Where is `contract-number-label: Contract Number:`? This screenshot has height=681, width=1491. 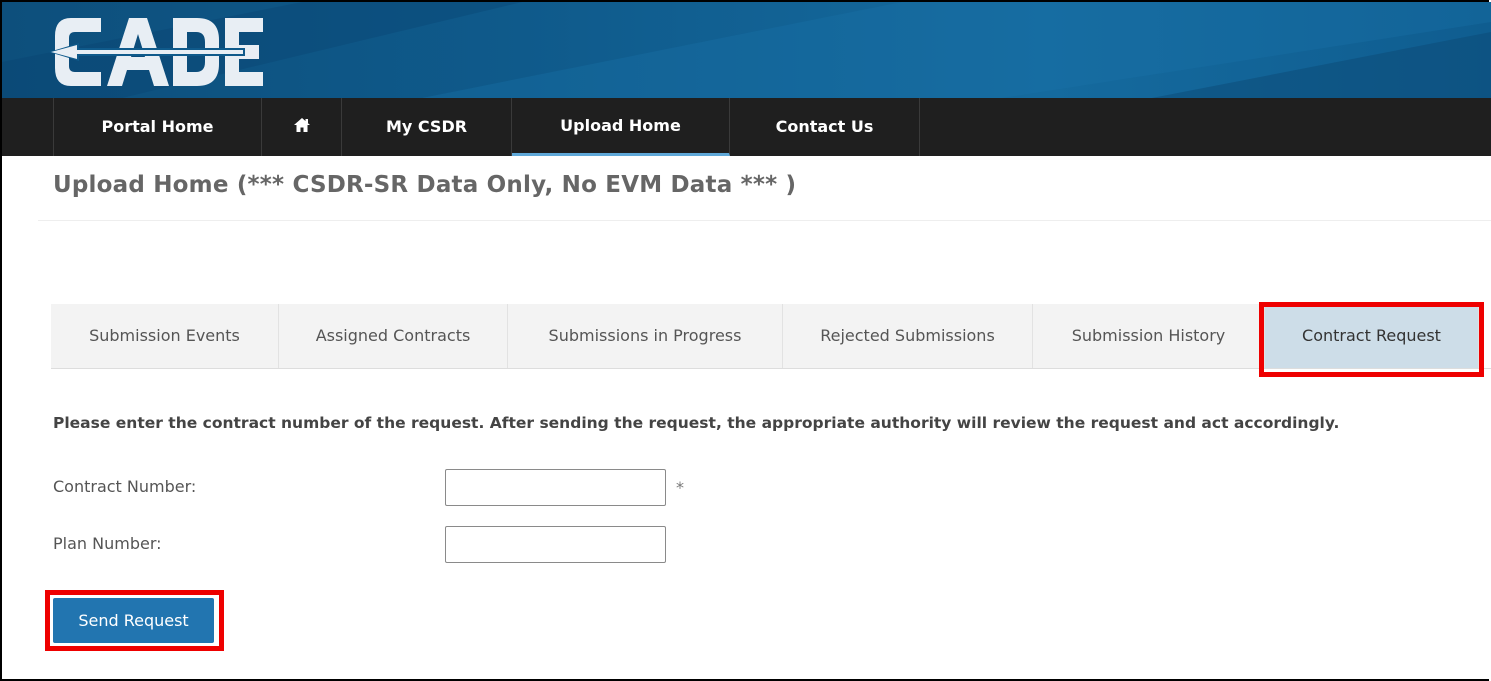 contract-number-label: Contract Number: is located at coordinates (125, 486).